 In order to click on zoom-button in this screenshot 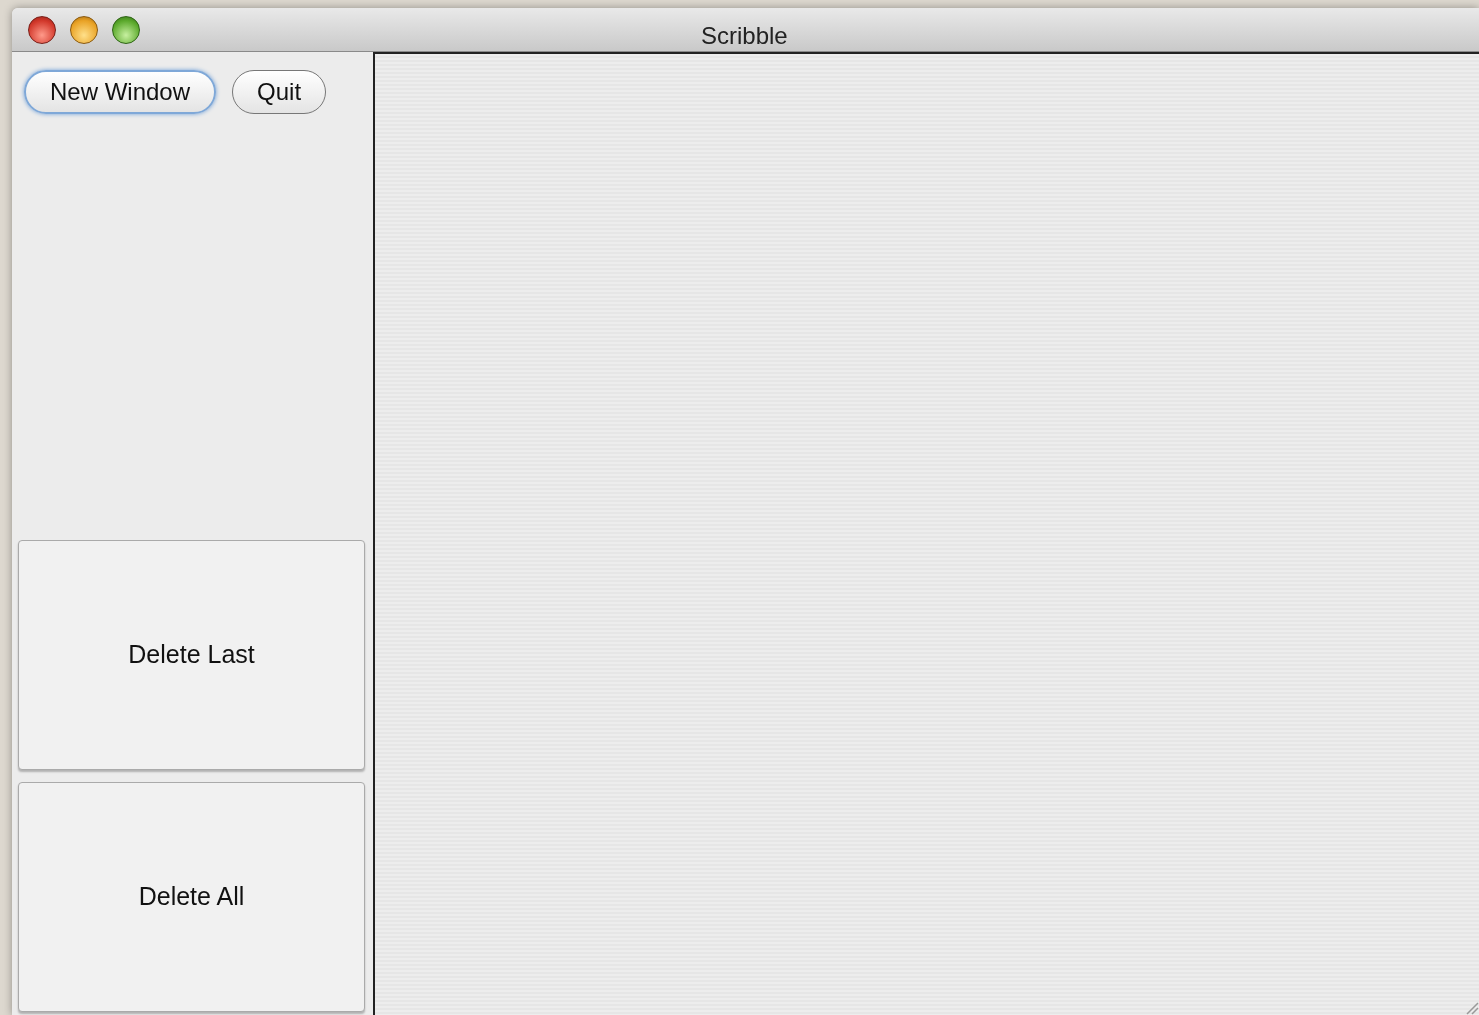, I will do `click(126, 29)`.